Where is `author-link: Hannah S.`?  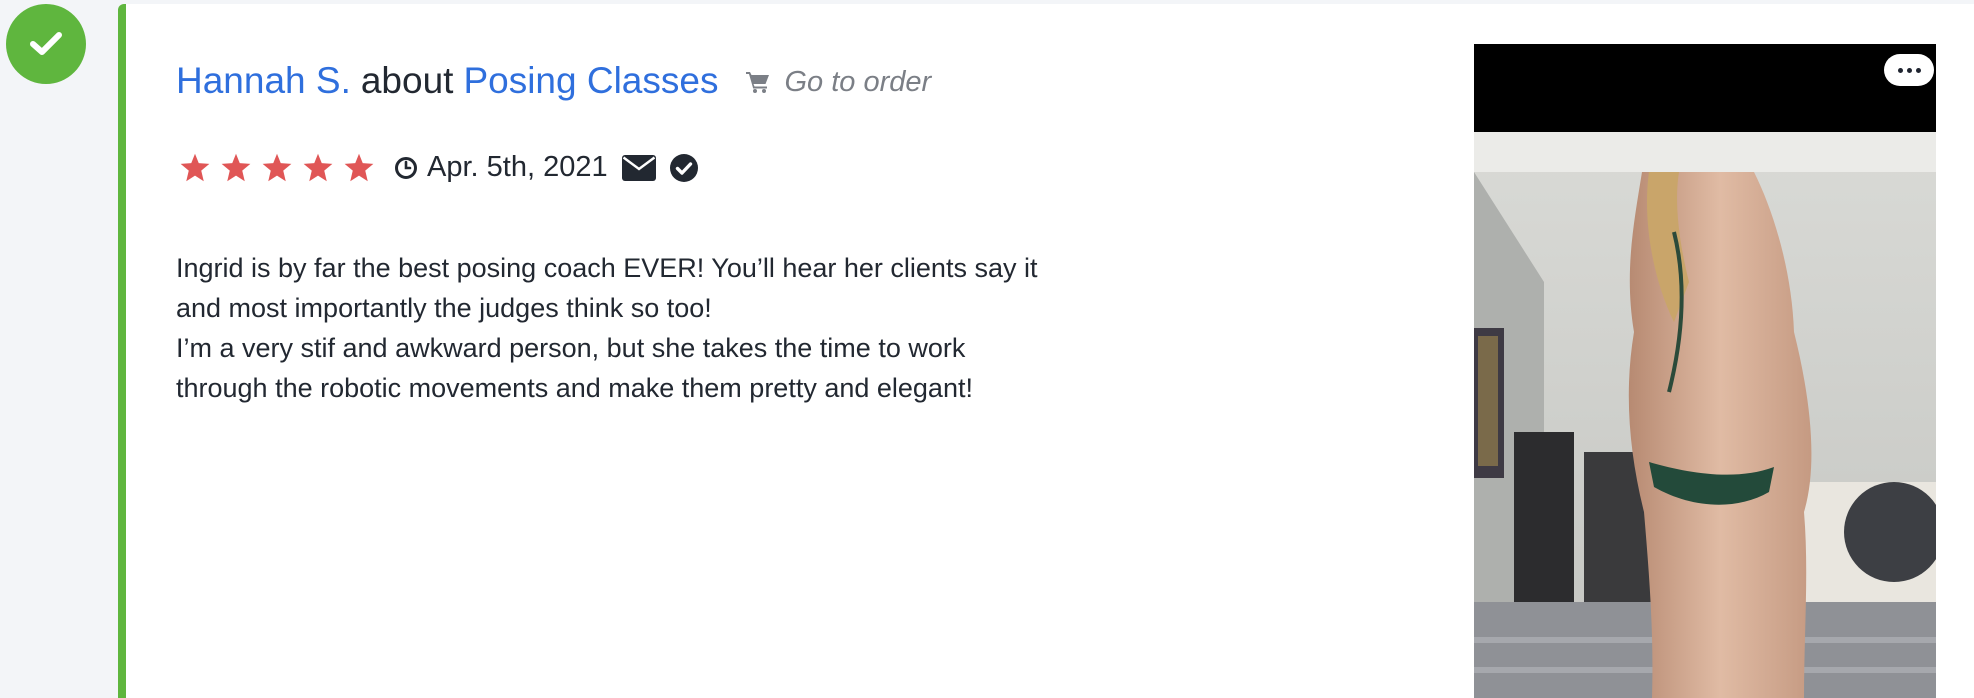
author-link: Hannah S. is located at coordinates (263, 81).